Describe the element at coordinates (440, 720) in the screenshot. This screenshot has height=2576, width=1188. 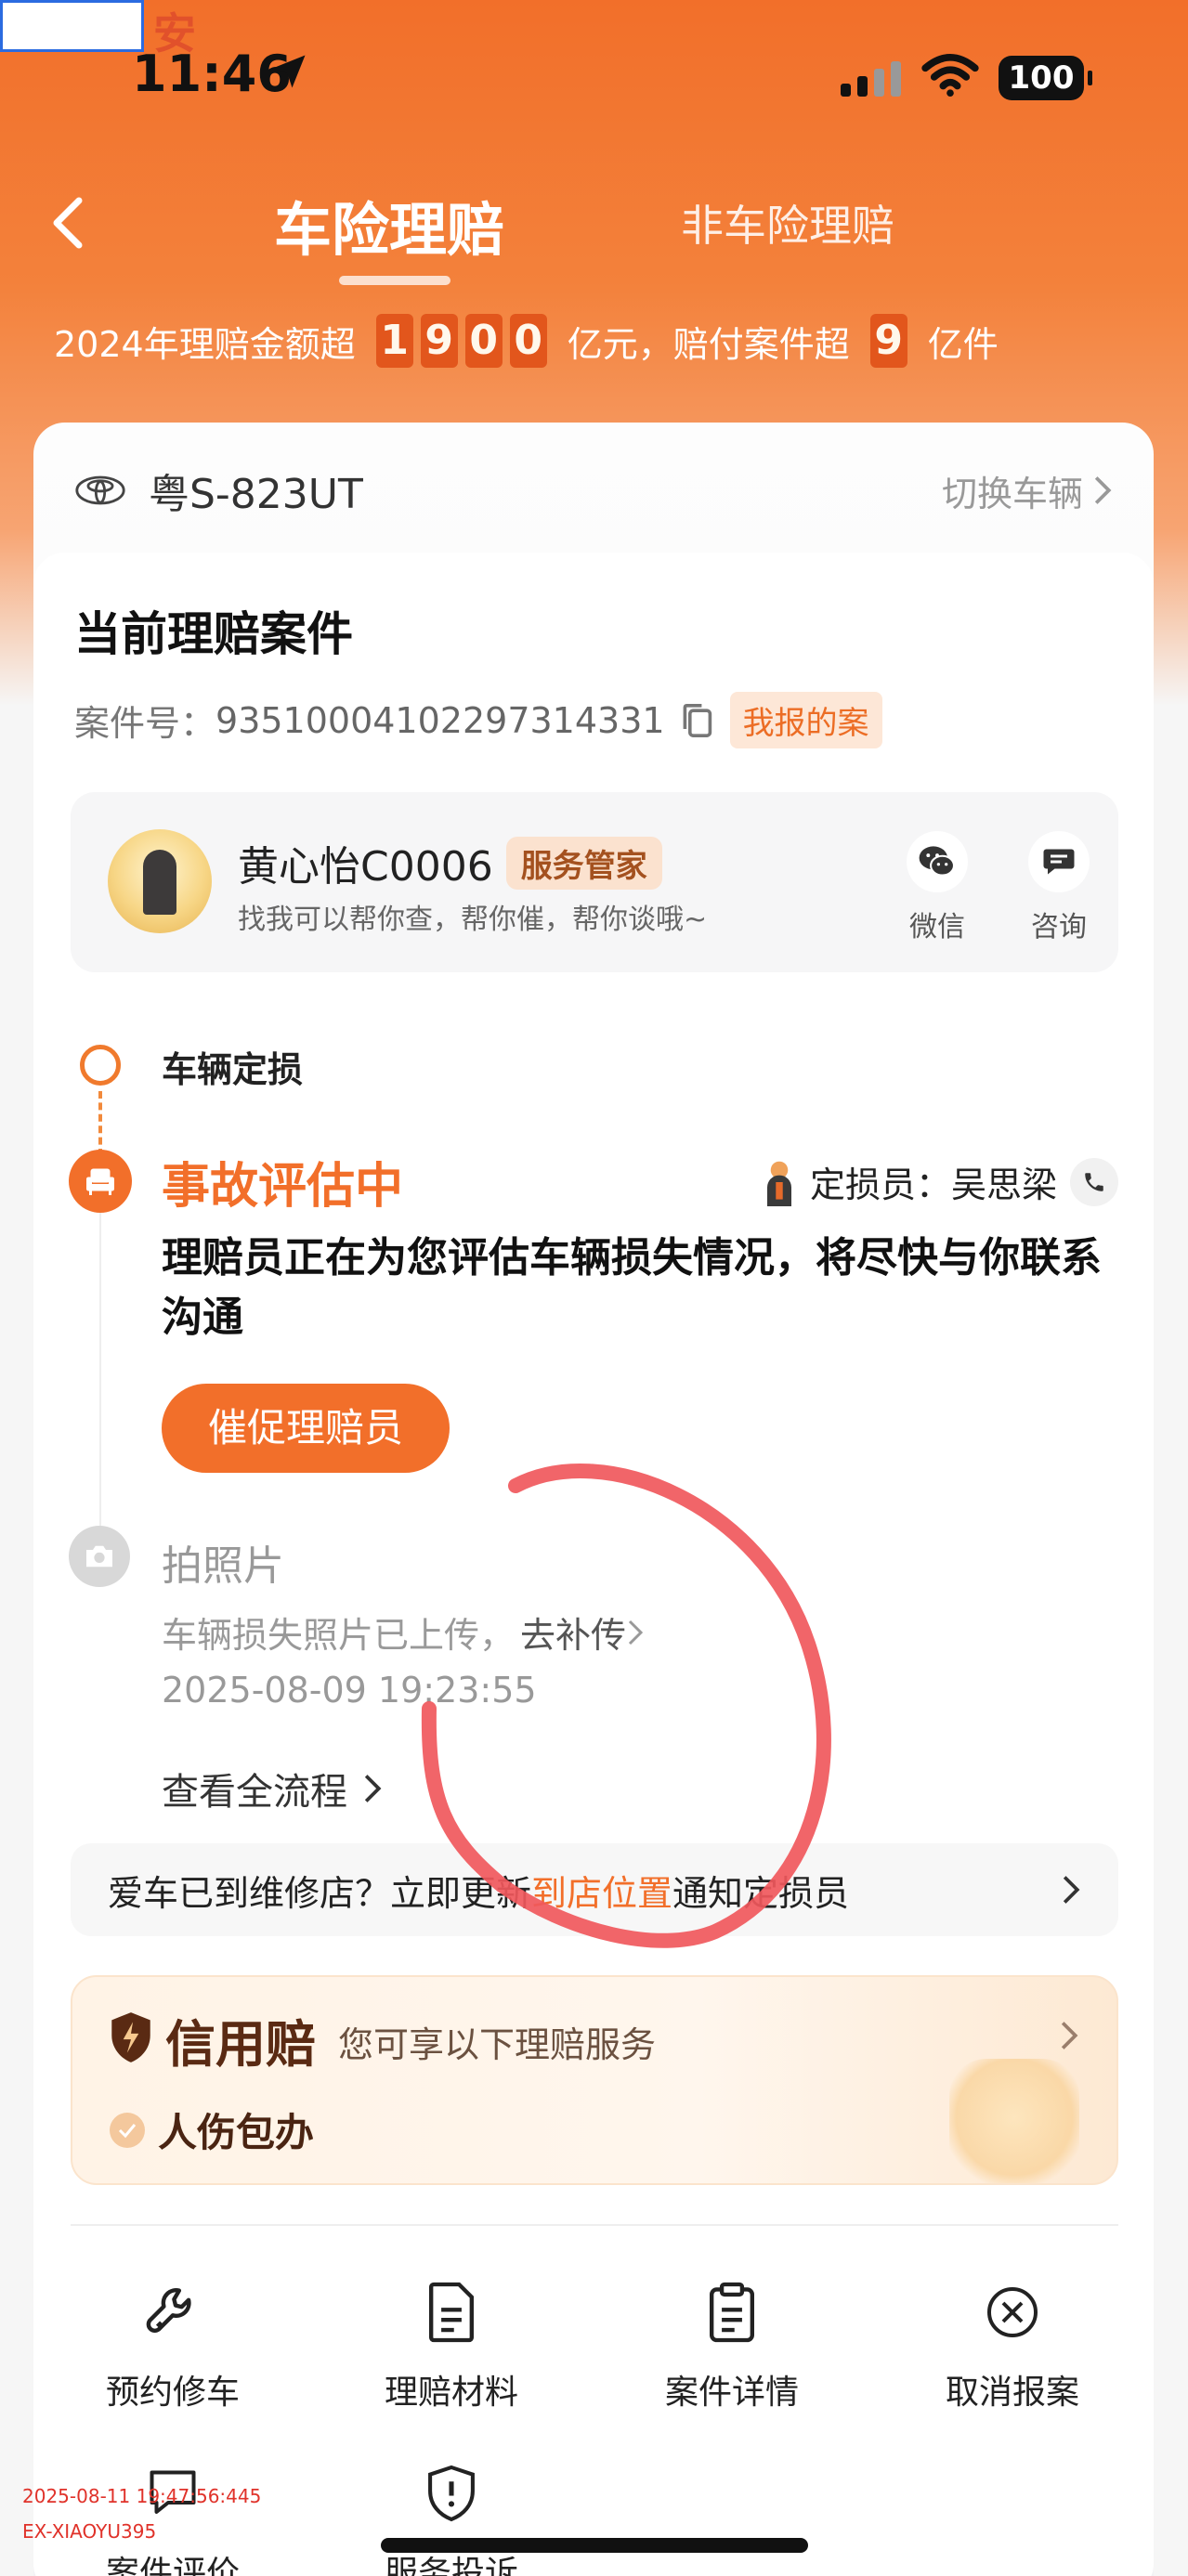
I see `case-number: 93510004102297314331` at that location.